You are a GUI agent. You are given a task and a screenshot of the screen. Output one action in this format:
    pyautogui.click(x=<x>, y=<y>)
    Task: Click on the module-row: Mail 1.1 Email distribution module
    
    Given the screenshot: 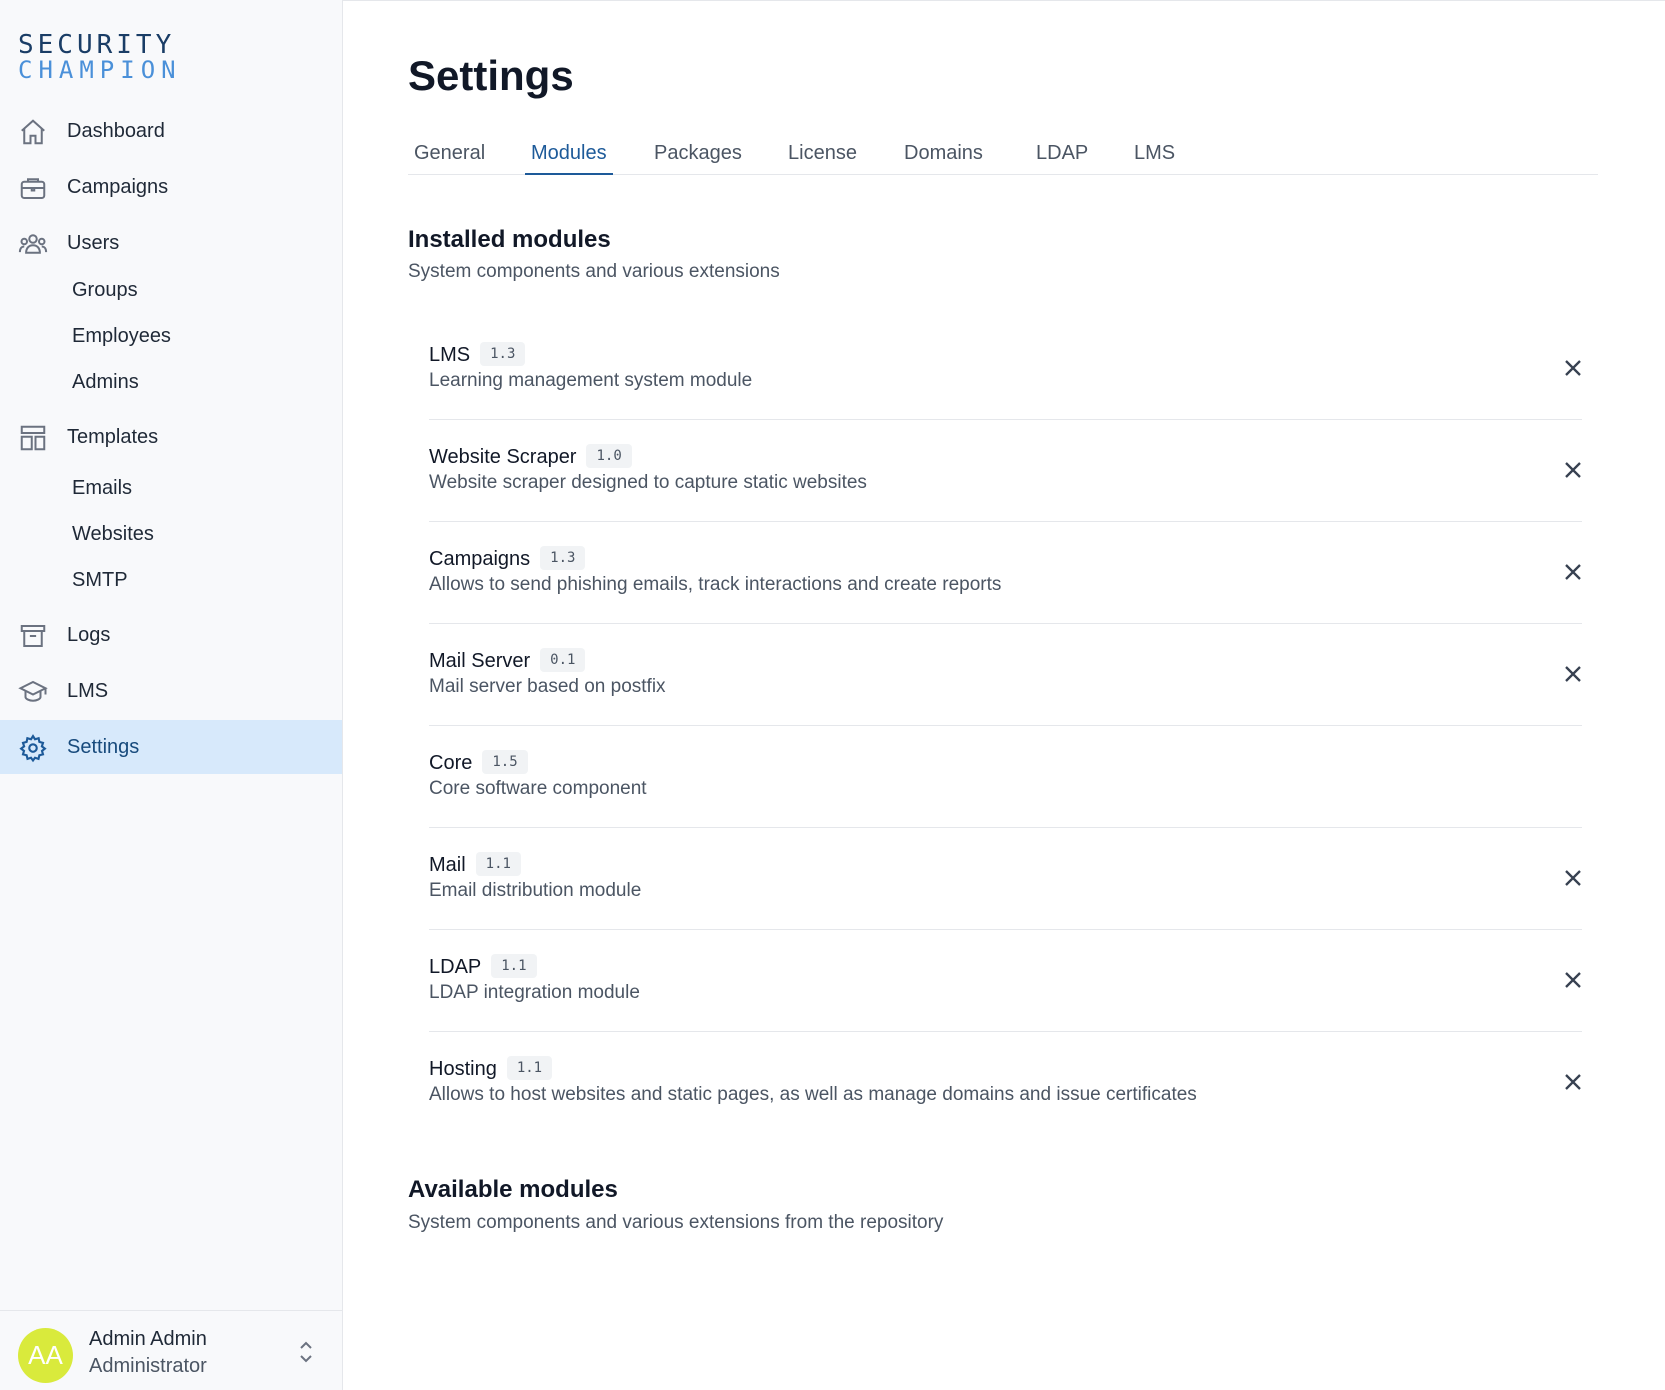 What is the action you would take?
    pyautogui.click(x=1005, y=878)
    